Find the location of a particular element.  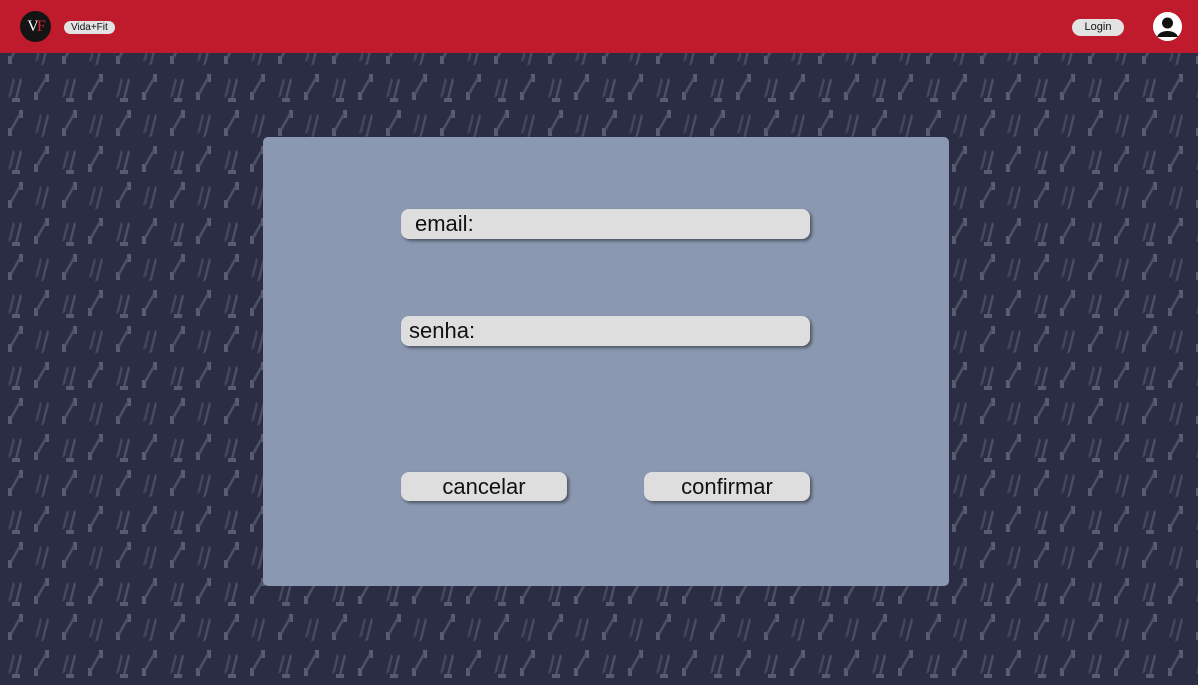

password-field: senha: is located at coordinates (605, 331).